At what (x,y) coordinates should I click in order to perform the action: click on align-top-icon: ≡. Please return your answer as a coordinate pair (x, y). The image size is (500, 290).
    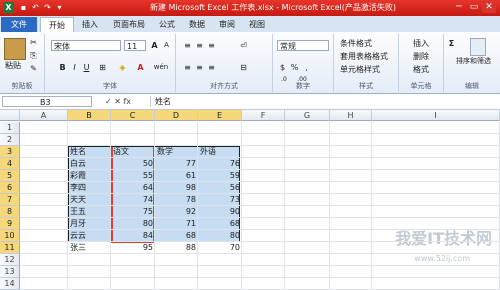
    Looking at the image, I should click on (187, 45).